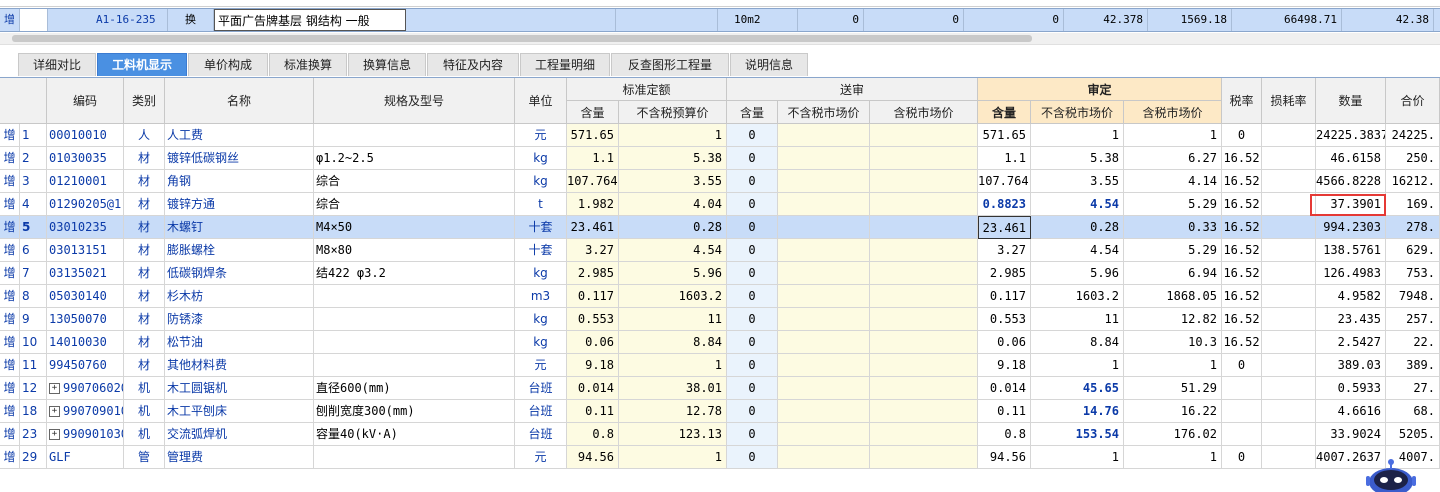 This screenshot has height=492, width=1440. What do you see at coordinates (593, 411) in the screenshot?
I see `row-std-qty: 0.11` at bounding box center [593, 411].